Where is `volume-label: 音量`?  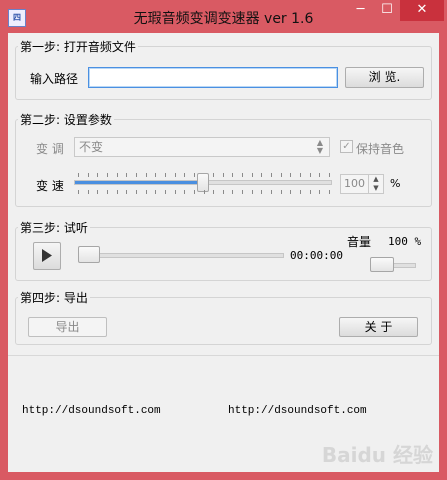
volume-label: 音量 is located at coordinates (359, 242).